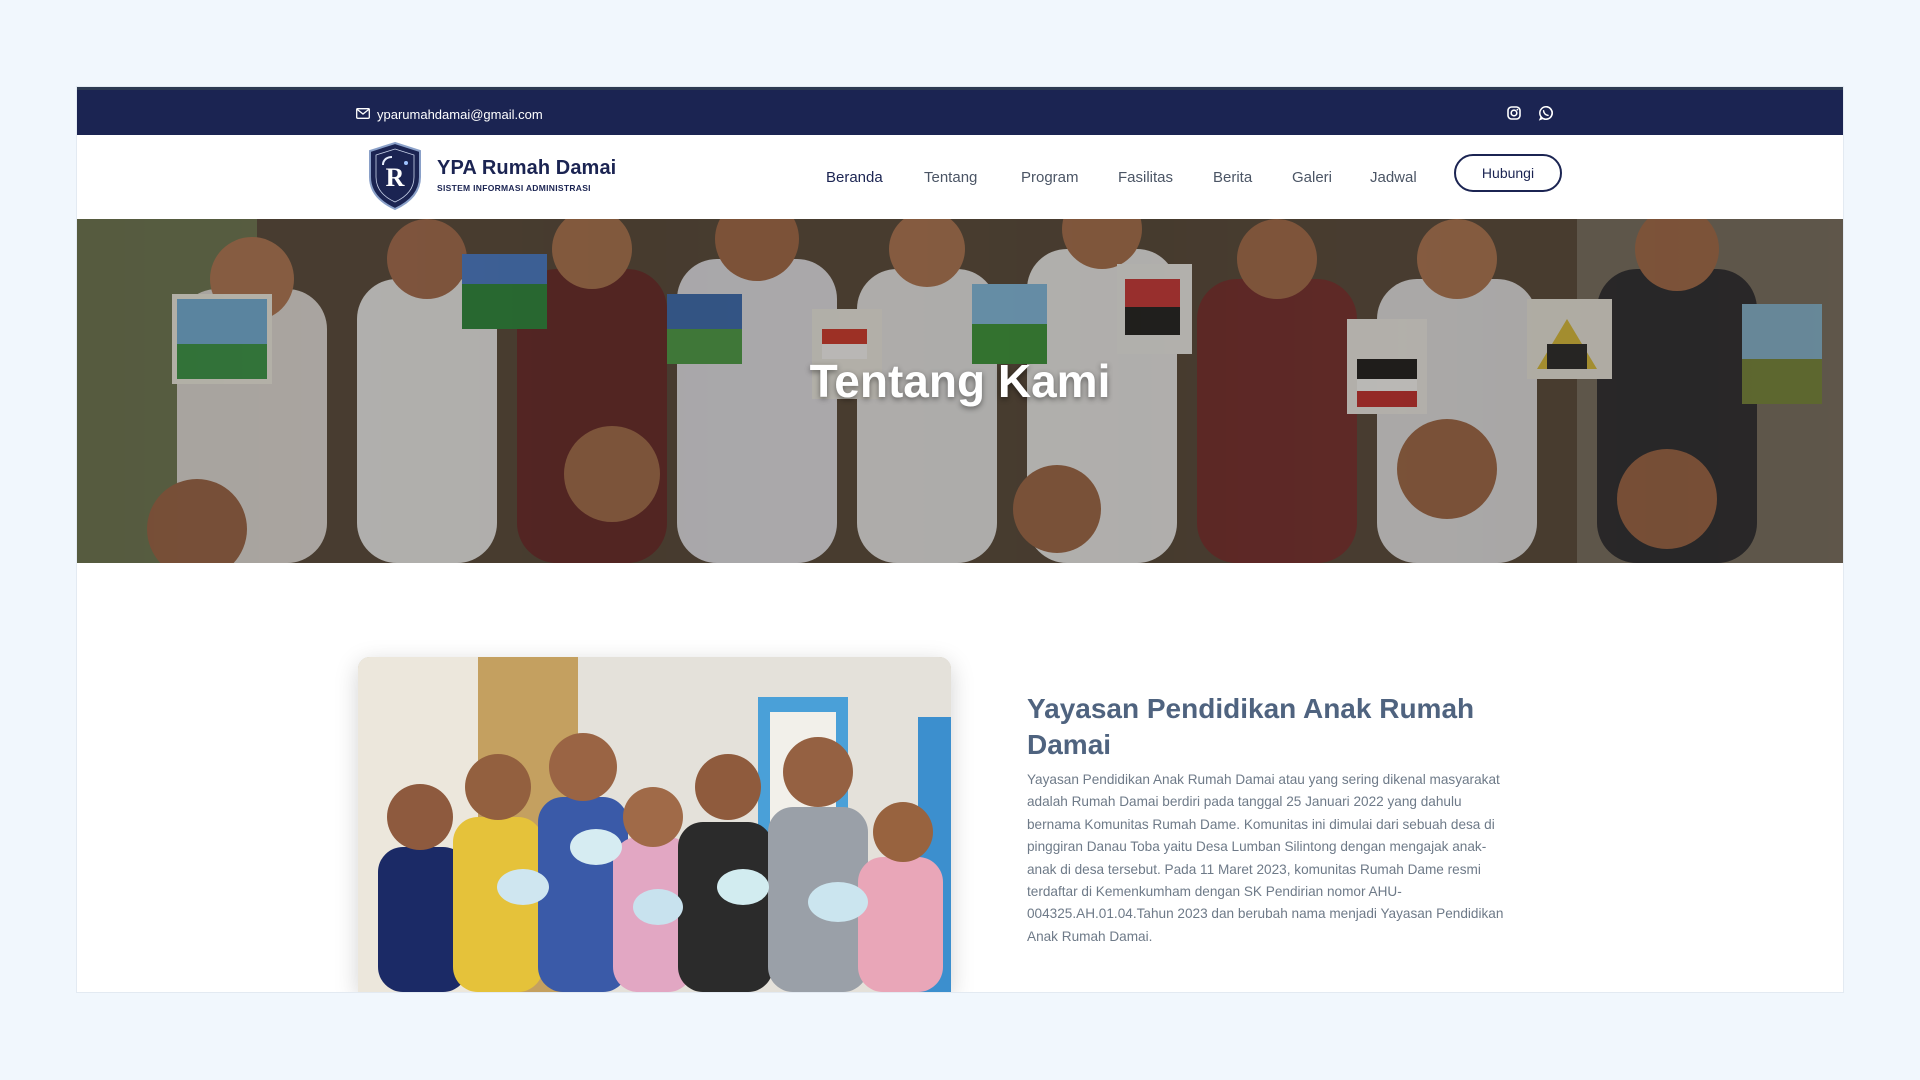 This screenshot has height=1080, width=1920. I want to click on brand-tagline: SISTEM INFORMASI ADMINISTRASI, so click(514, 188).